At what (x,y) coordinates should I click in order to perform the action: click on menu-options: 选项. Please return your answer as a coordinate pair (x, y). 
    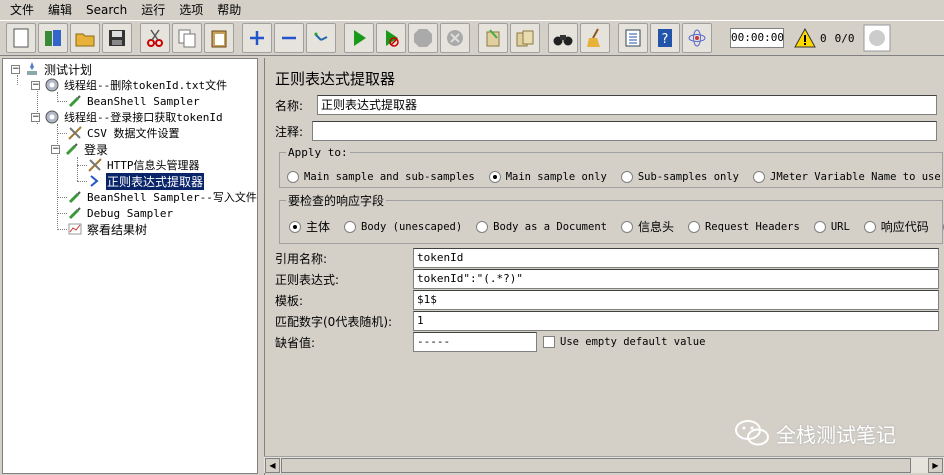
    Looking at the image, I should click on (191, 10).